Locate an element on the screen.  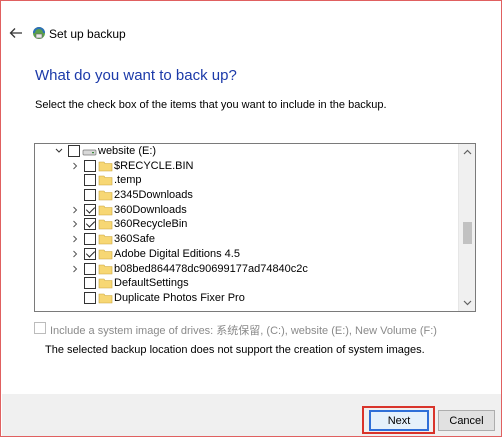
tree-item-label: .temp is located at coordinates (128, 180).